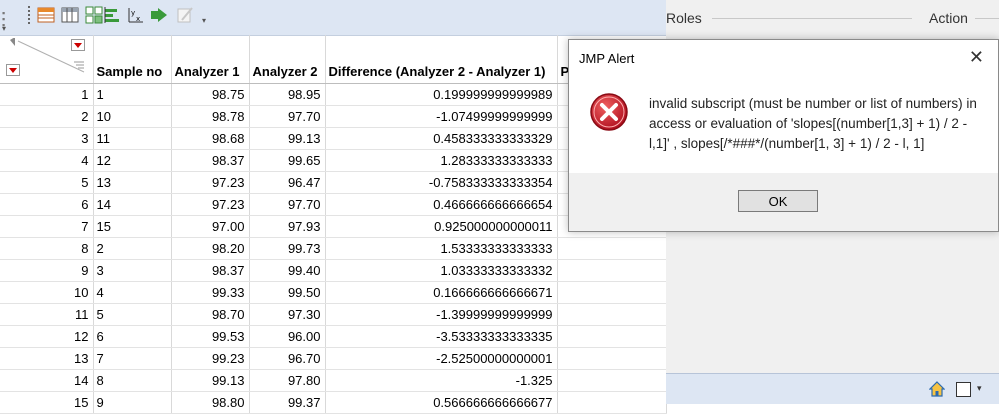 This screenshot has width=999, height=414. Describe the element at coordinates (210, 358) in the screenshot. I see `cell-analyzer-1: 99.23` at that location.